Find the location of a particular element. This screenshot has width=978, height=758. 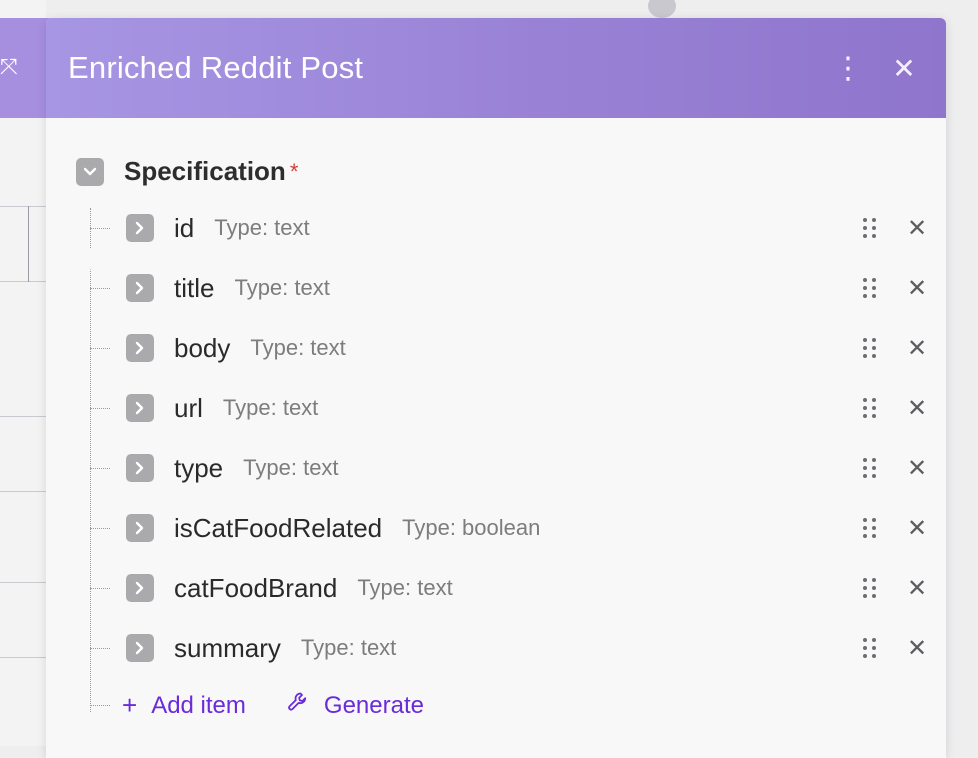

spec-item-row: title Type: text ✕ is located at coordinates (510, 288).